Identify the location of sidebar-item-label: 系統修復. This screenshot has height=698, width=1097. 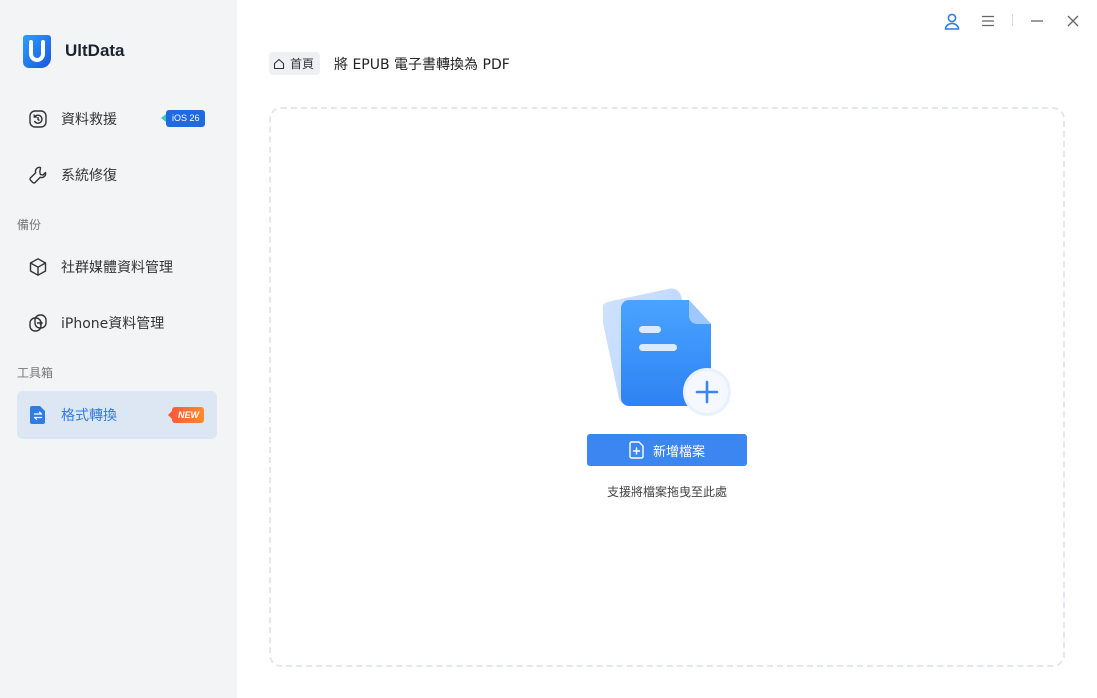
(89, 176).